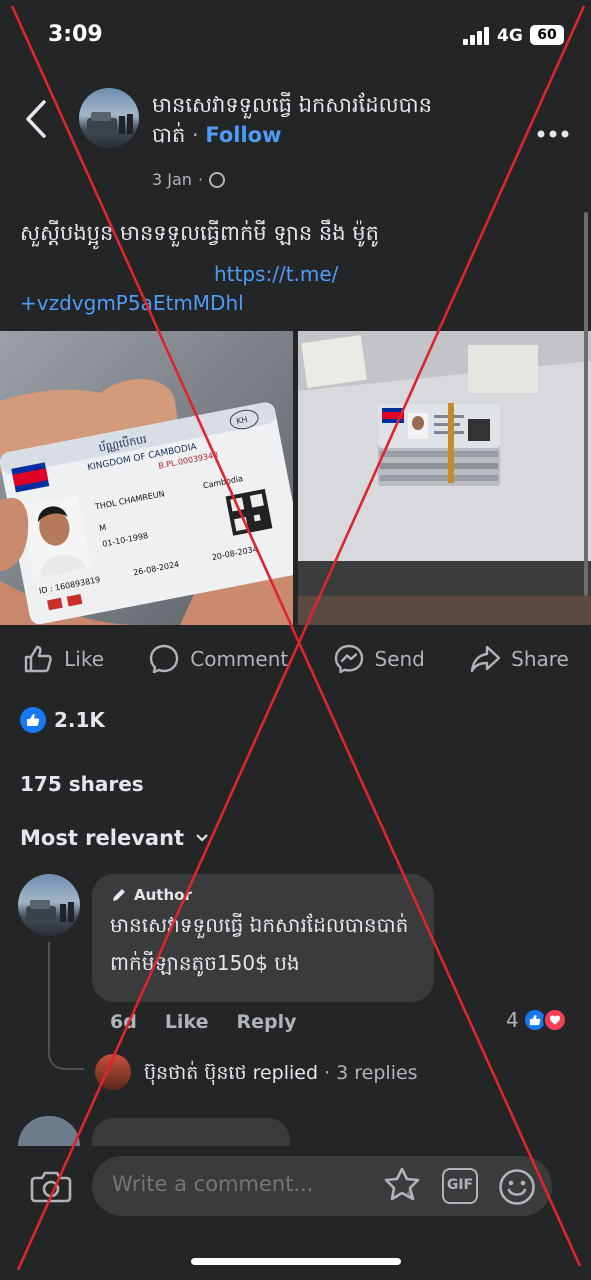 The height and width of the screenshot is (1280, 591). What do you see at coordinates (276, 274) in the screenshot?
I see `post-link: https://t.me/` at bounding box center [276, 274].